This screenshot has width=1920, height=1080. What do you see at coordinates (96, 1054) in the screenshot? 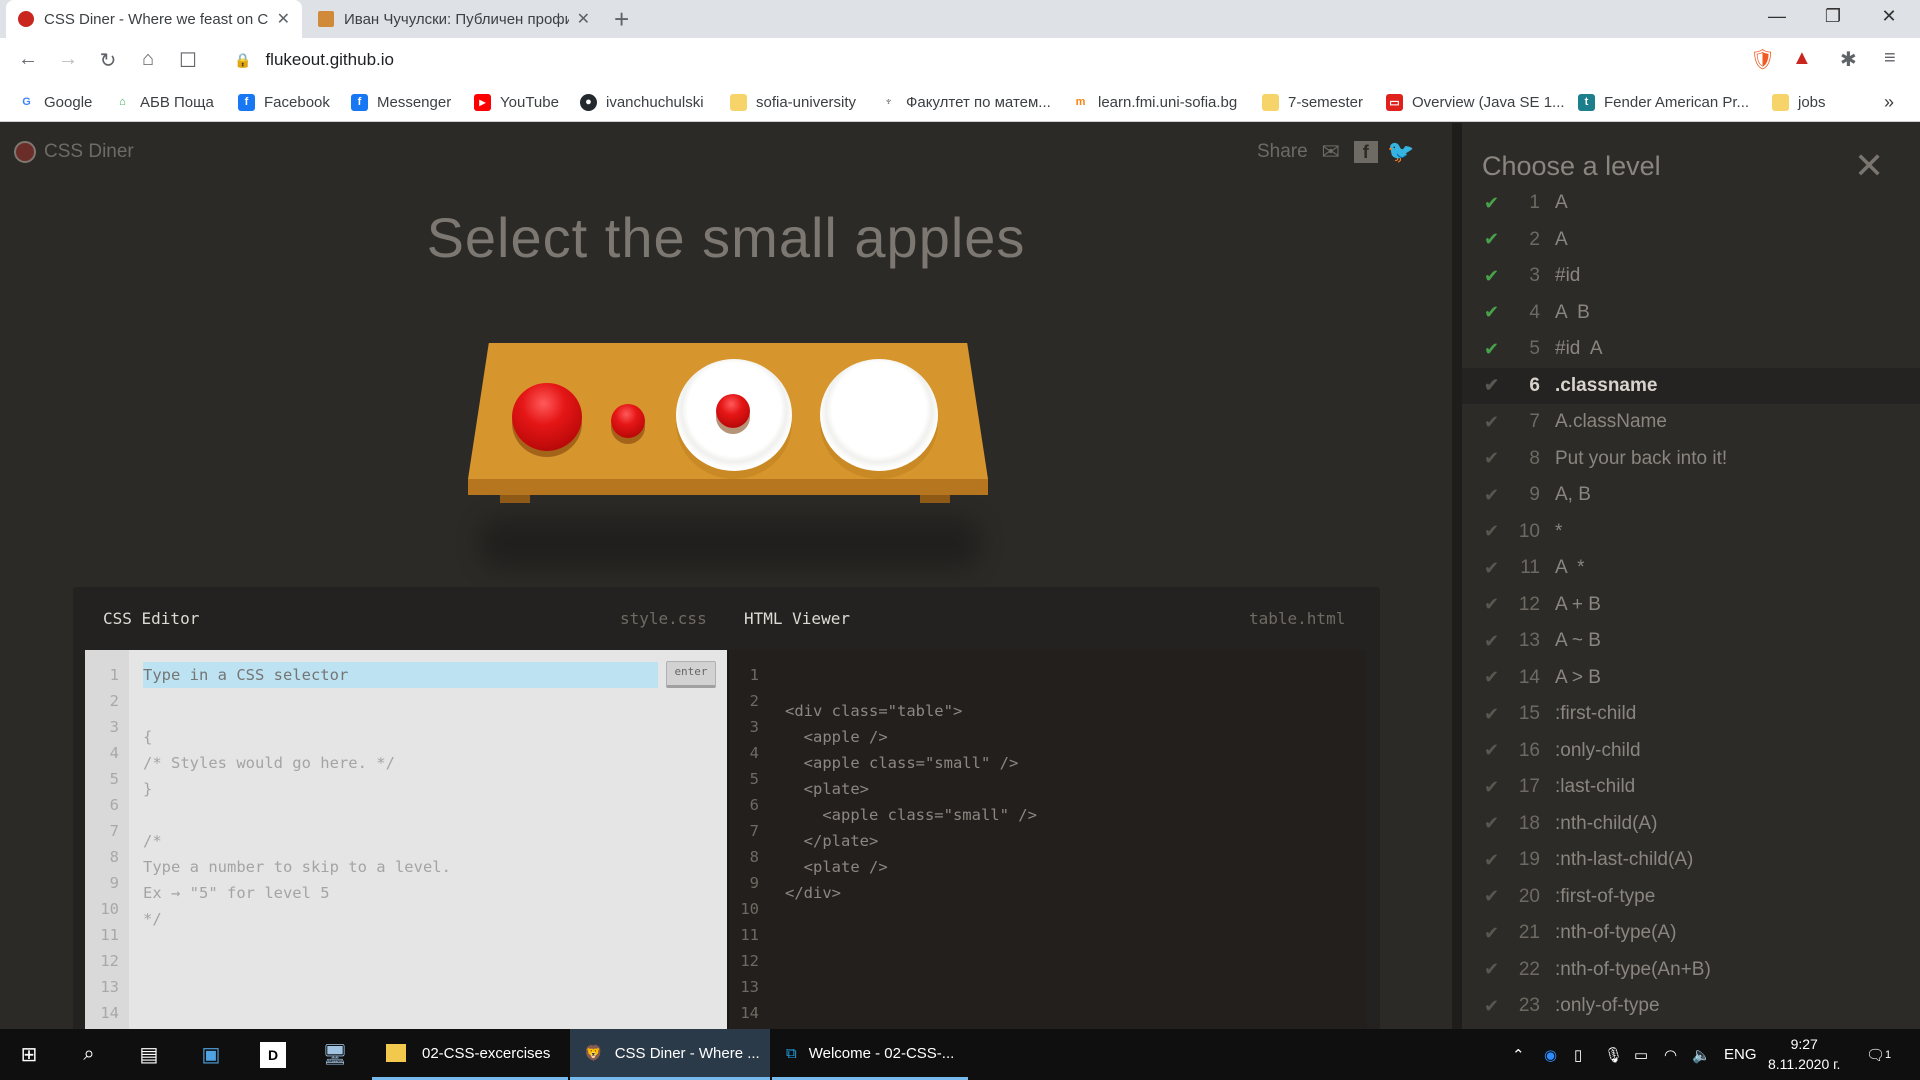
I see `search-button: ⌕` at bounding box center [96, 1054].